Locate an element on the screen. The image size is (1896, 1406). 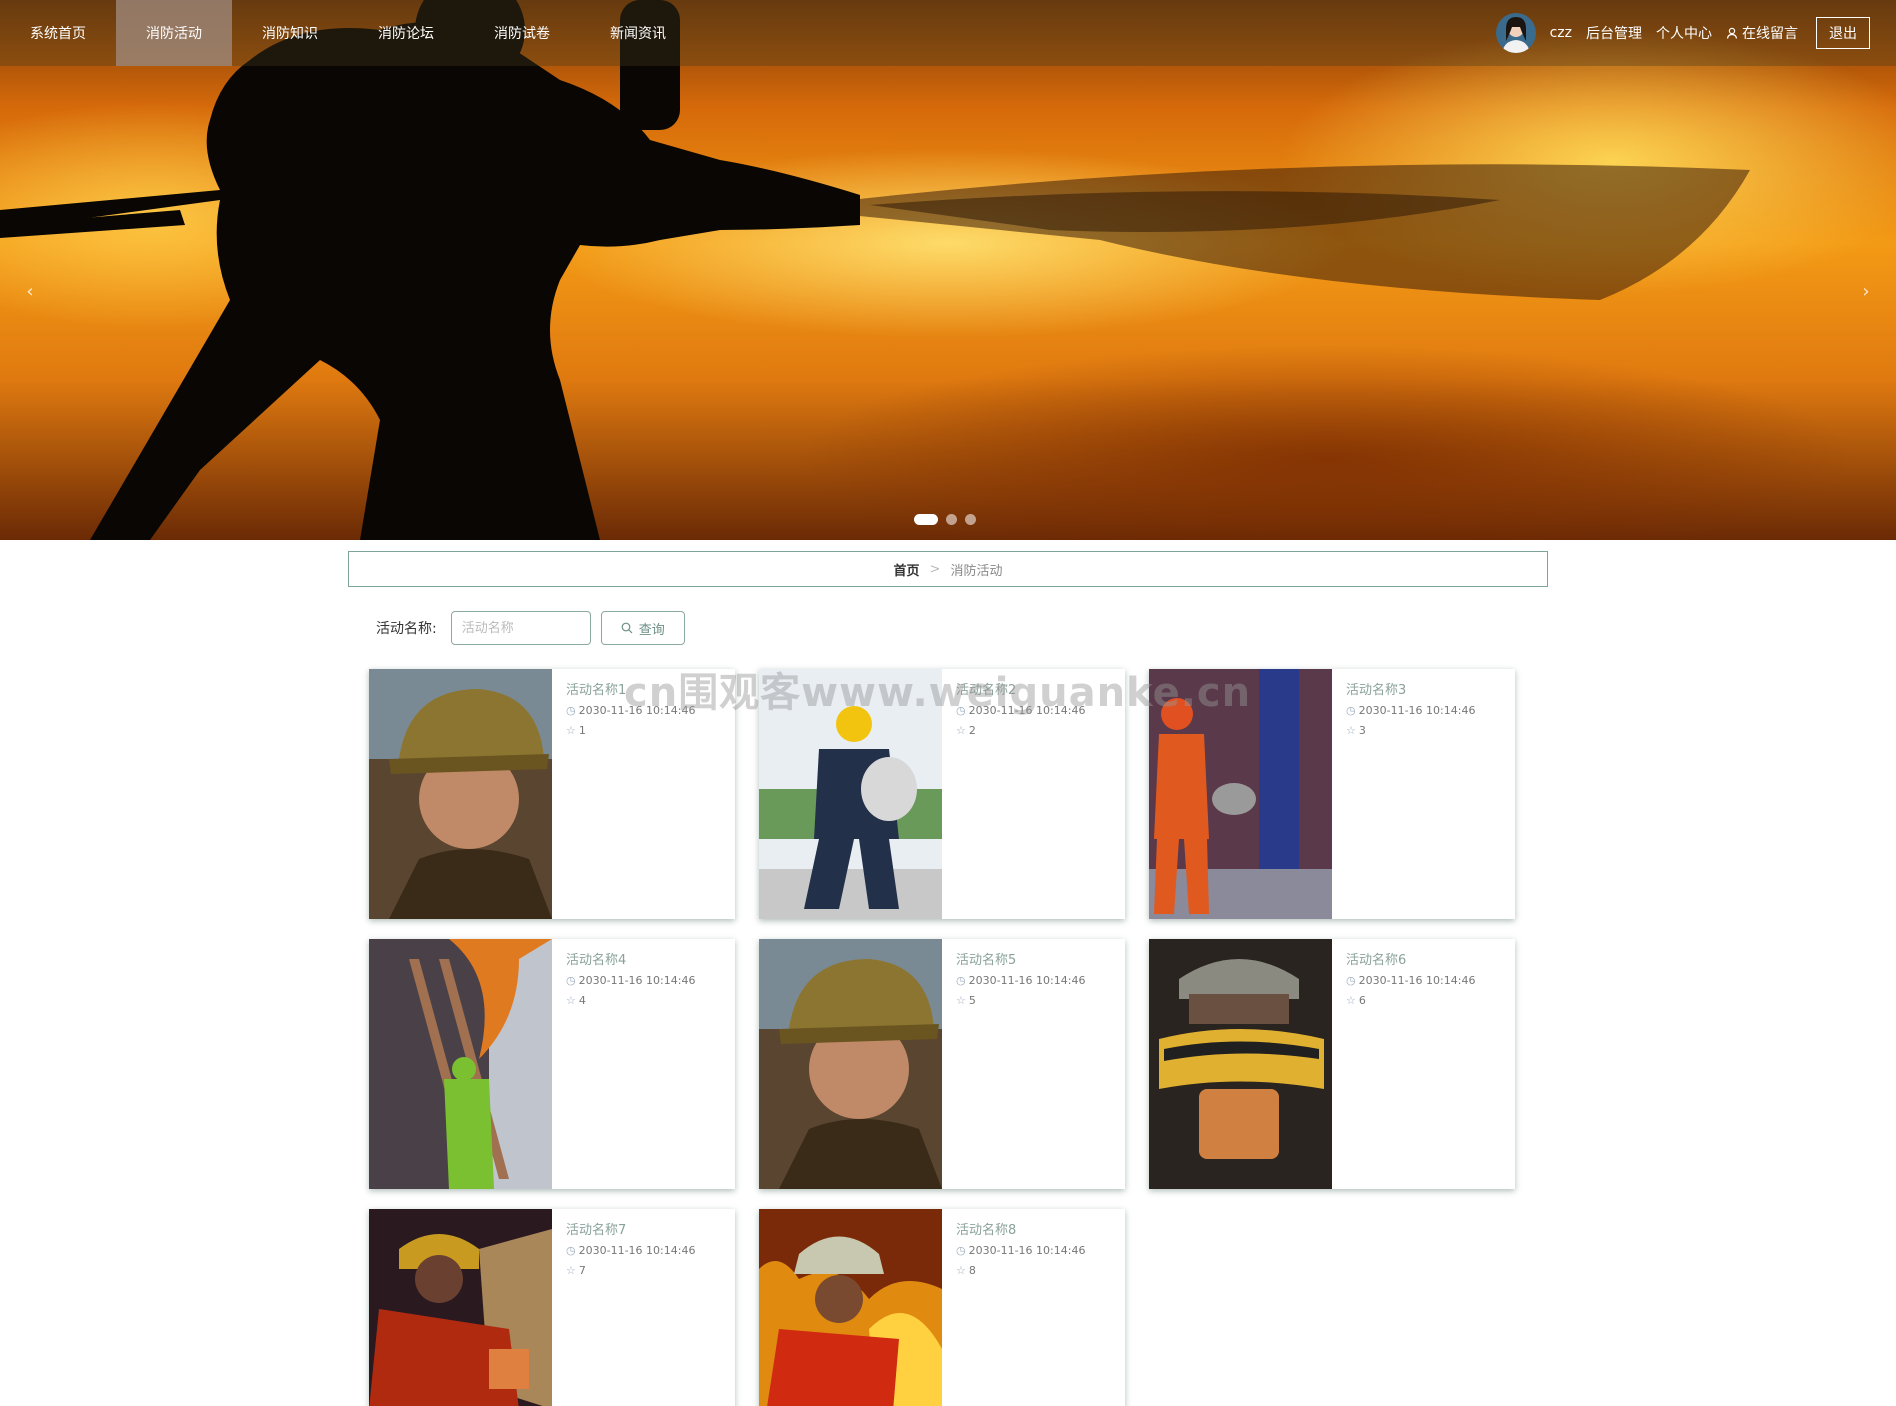
activity-card-1: 活动名称1 ◷ 2030-11-16 10:14:46 ☆ 1 is located at coordinates (552, 794).